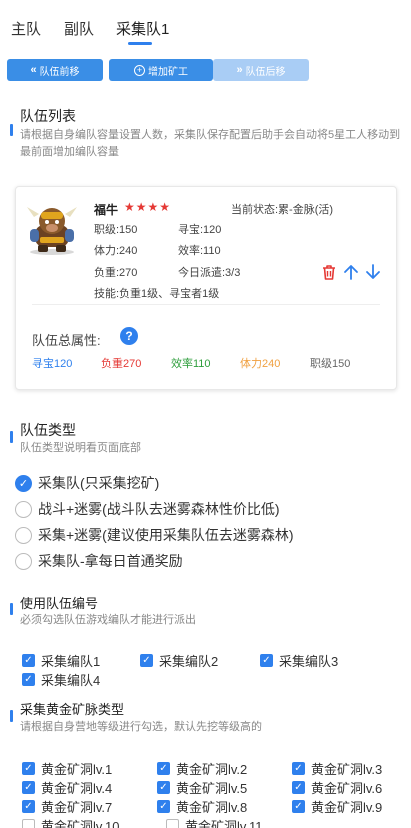 Image resolution: width=411 pixels, height=828 pixels. I want to click on worker-avatar, so click(52, 231).